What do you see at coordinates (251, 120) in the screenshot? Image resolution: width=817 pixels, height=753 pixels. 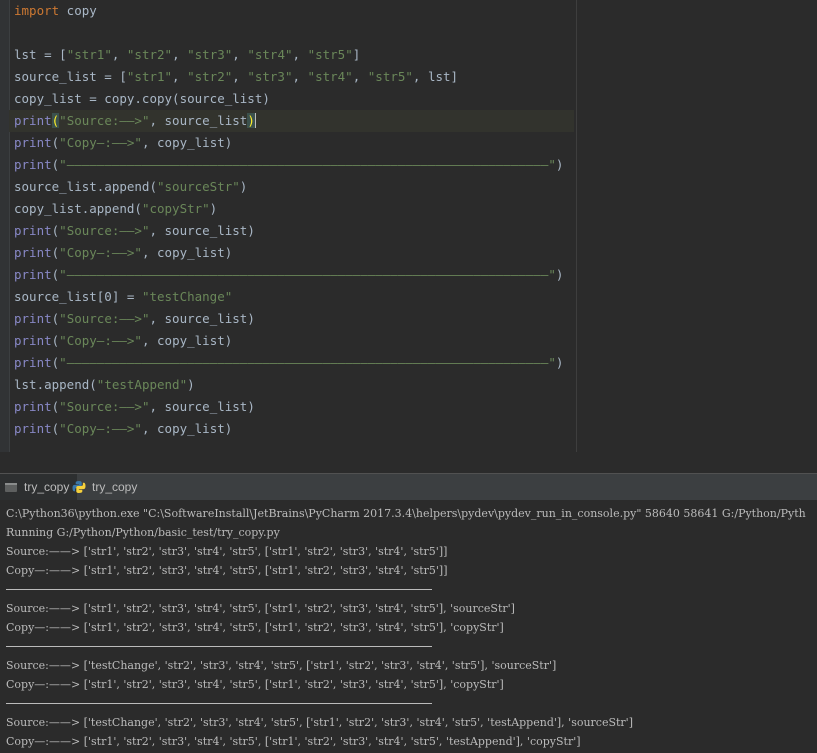 I see `matched-paren-token: )` at bounding box center [251, 120].